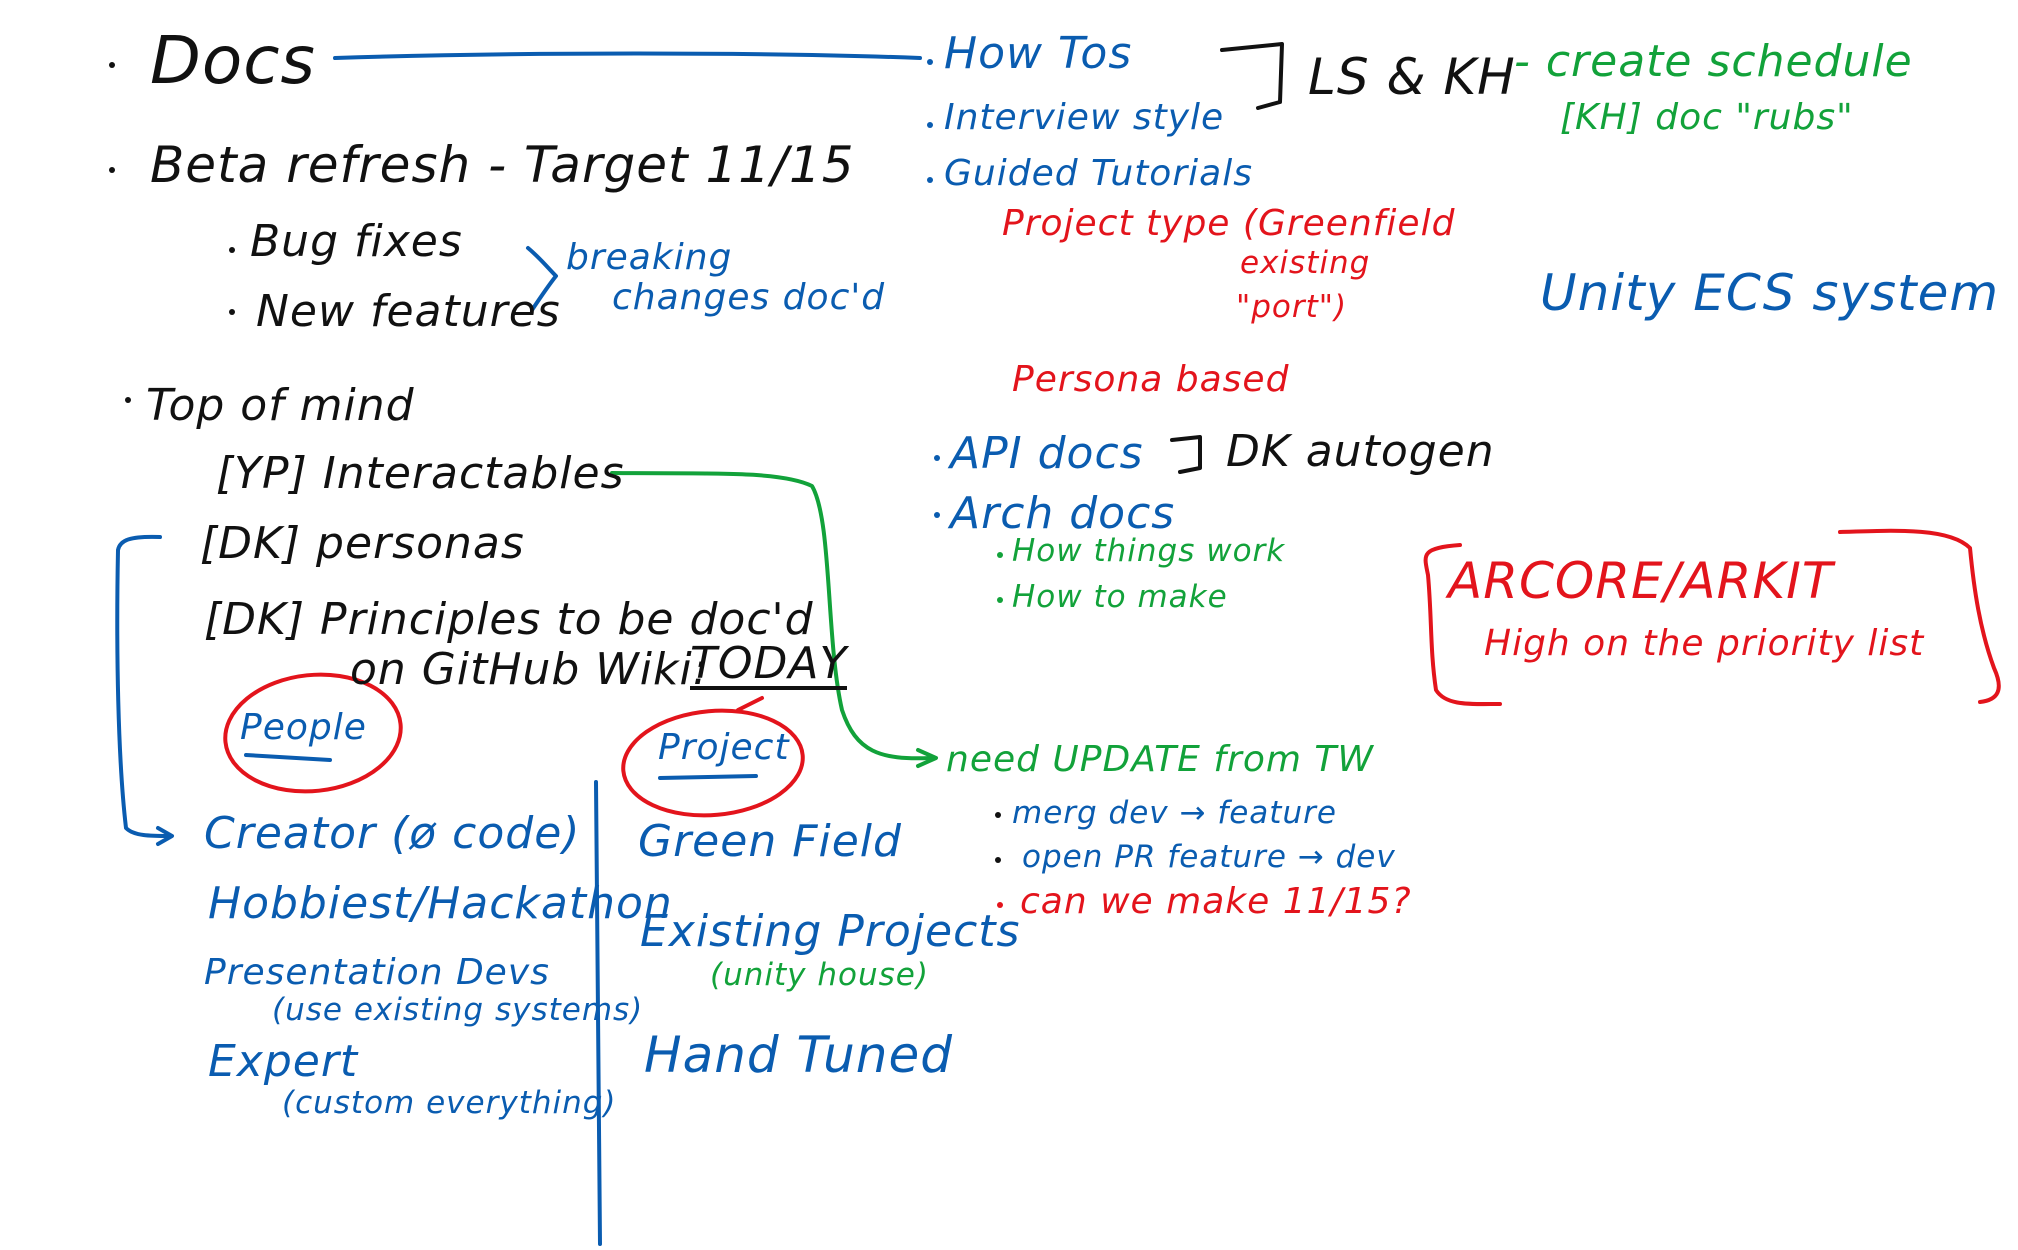 This screenshot has height=1250, width=2018. What do you see at coordinates (1174, 813) in the screenshot?
I see `merge-dev-feature-item: merg dev → feature` at bounding box center [1174, 813].